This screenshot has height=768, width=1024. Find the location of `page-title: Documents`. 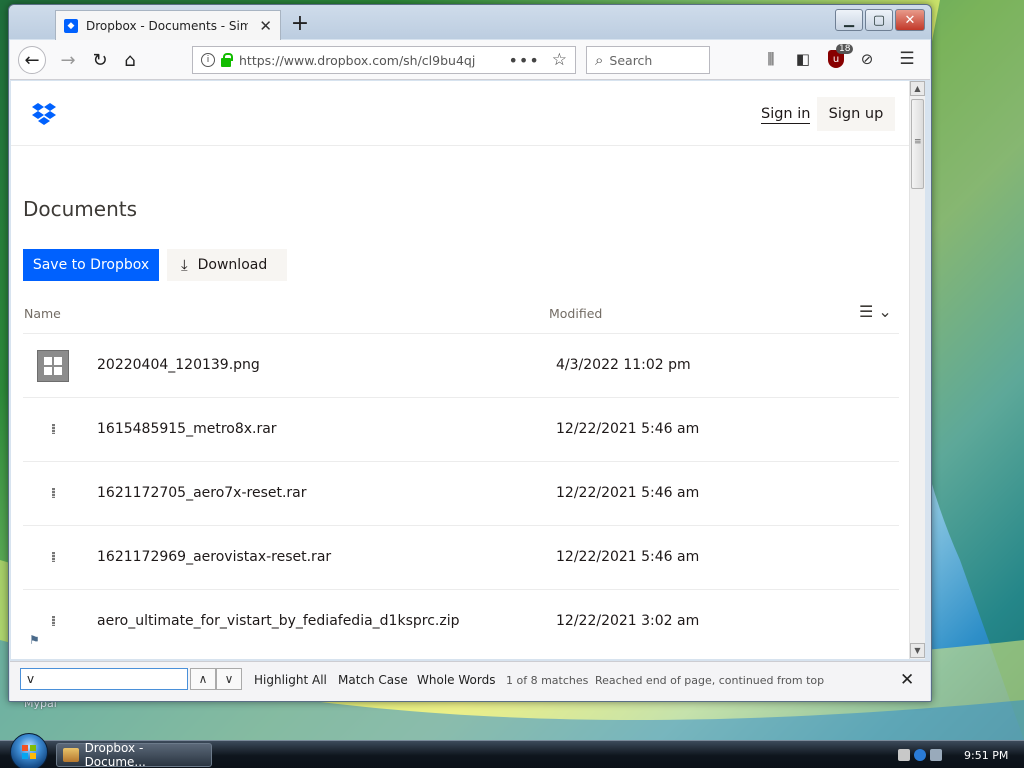

page-title: Documents is located at coordinates (80, 209).